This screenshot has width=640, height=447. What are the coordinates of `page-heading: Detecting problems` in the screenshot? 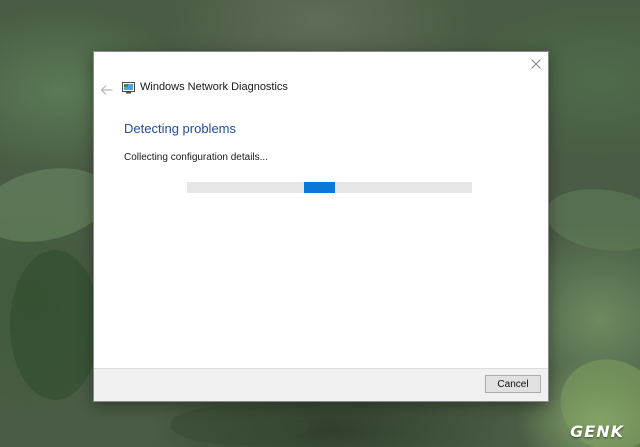 It's located at (180, 128).